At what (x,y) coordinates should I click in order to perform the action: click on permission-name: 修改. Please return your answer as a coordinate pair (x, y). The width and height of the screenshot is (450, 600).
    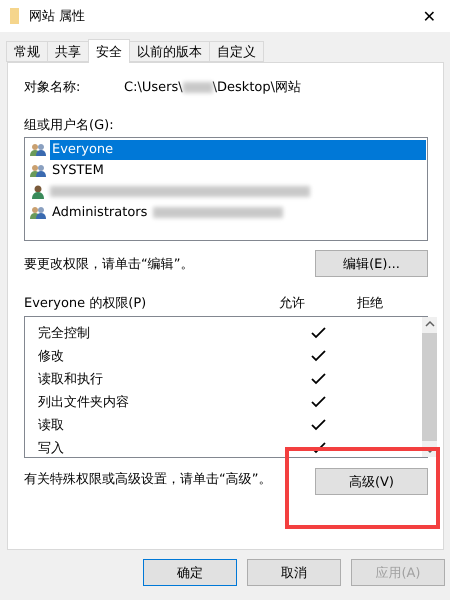
    Looking at the image, I should click on (51, 356).